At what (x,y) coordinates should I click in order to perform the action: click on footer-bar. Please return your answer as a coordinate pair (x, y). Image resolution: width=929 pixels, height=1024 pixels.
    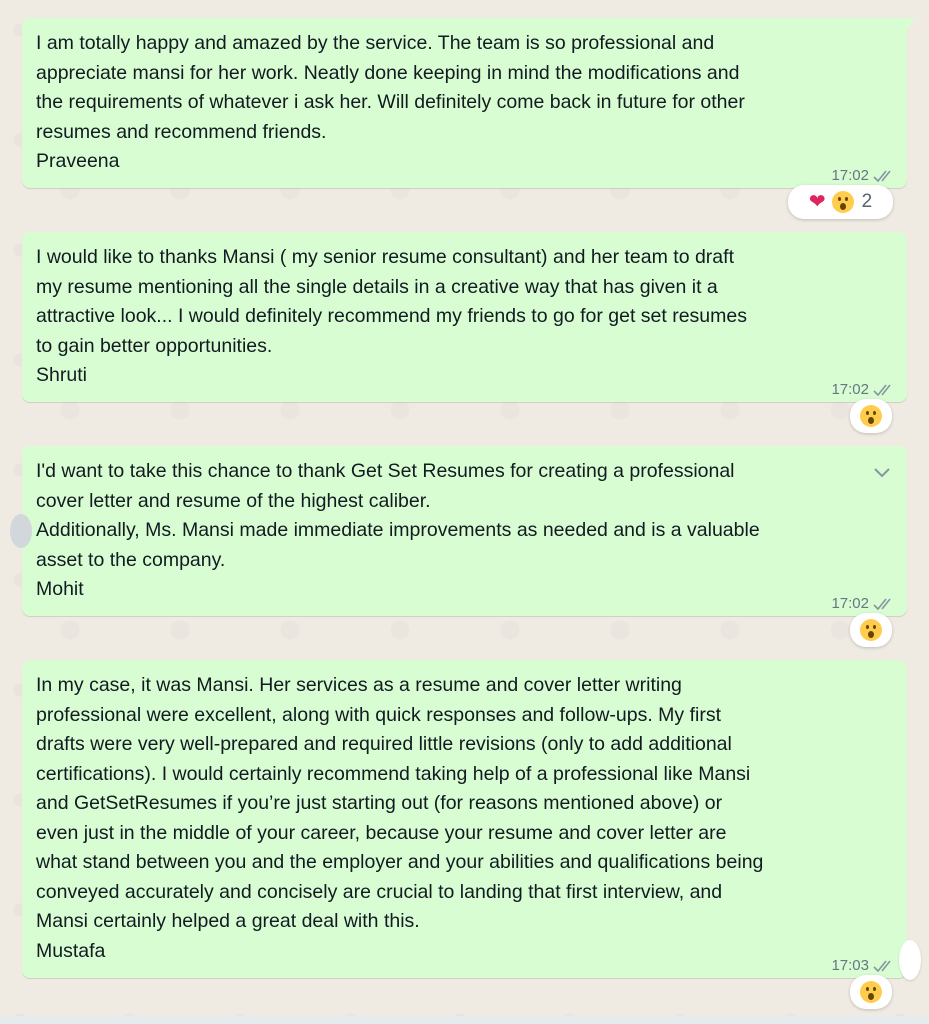
    Looking at the image, I should click on (464, 1020).